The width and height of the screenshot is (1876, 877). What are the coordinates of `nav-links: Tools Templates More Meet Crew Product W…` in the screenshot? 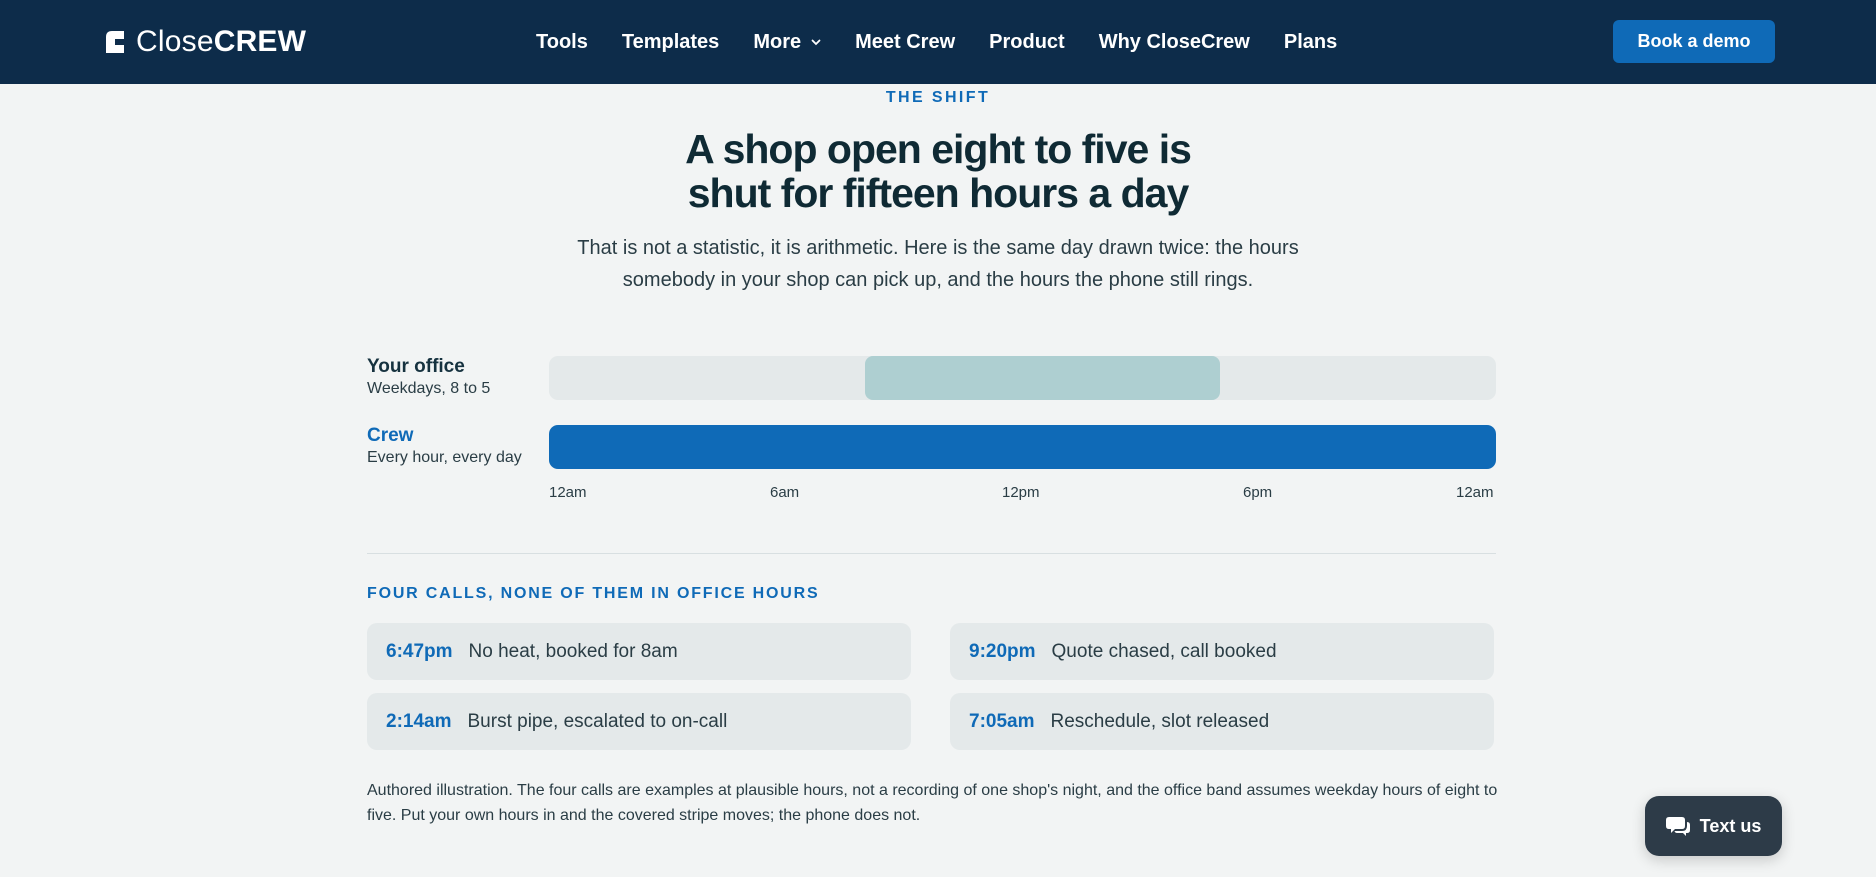 It's located at (953, 42).